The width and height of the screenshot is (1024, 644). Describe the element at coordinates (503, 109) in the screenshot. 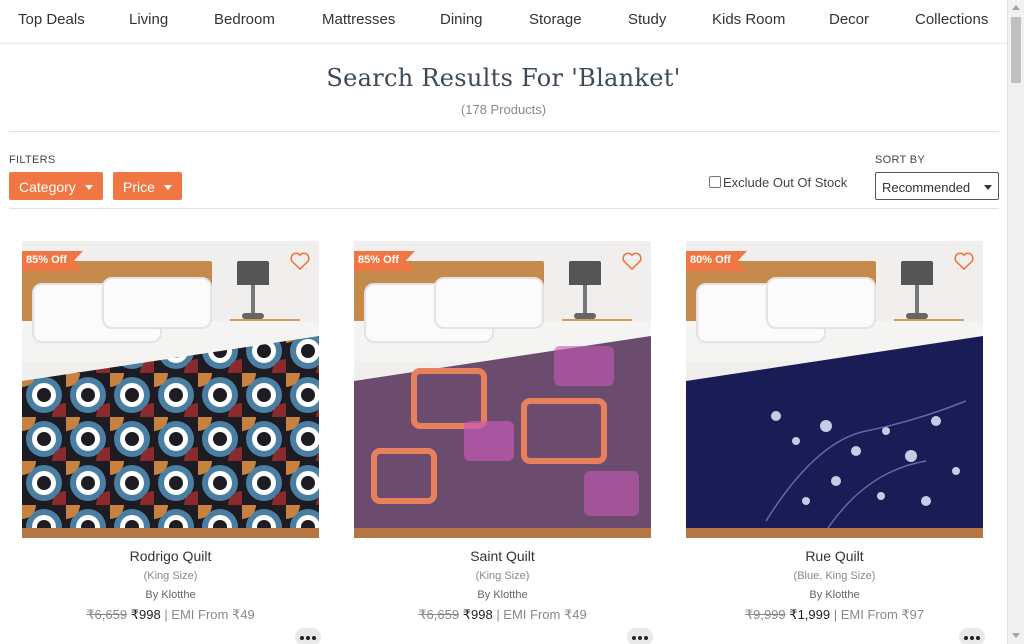

I see `product-count: (178 Products)` at that location.